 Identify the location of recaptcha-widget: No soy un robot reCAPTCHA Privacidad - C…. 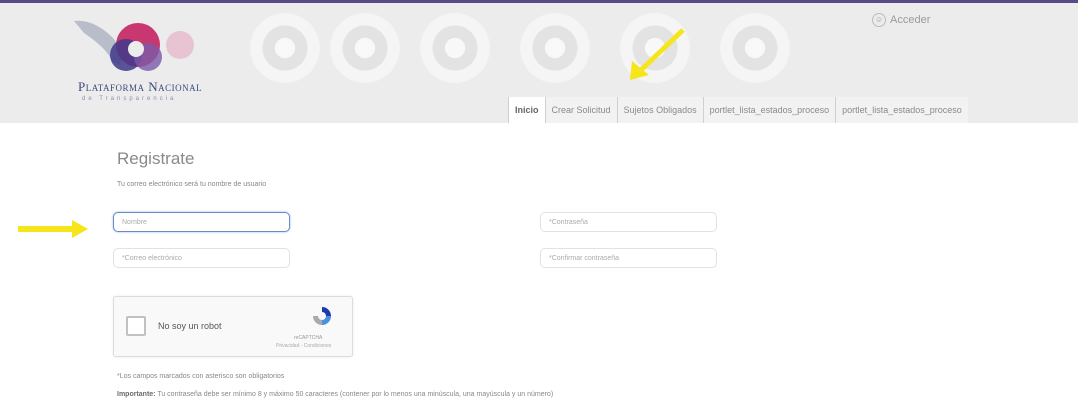
(233, 326).